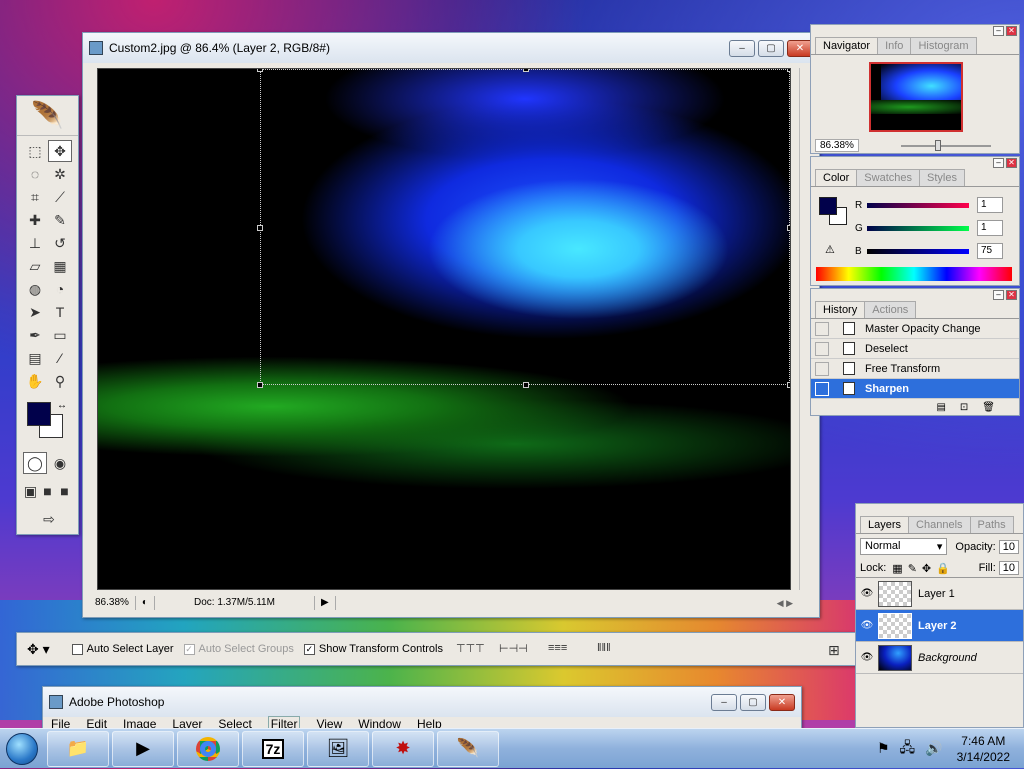 This screenshot has width=1024, height=769. What do you see at coordinates (988, 407) in the screenshot?
I see `trash-icon: 🗑` at bounding box center [988, 407].